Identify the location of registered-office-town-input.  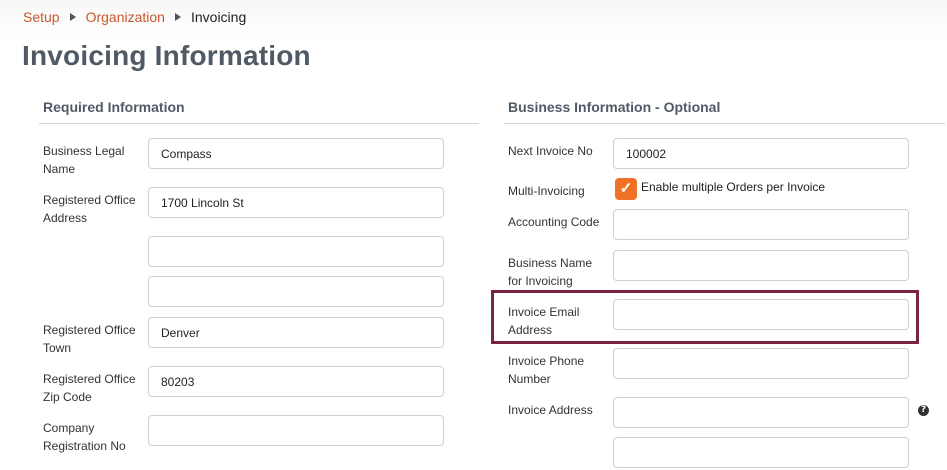
(296, 332).